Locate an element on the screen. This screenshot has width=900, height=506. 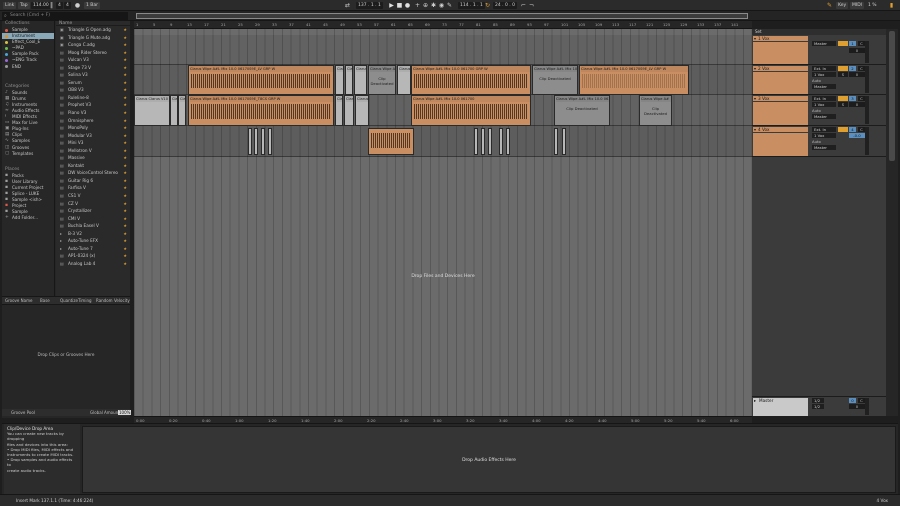
track-name: ▾ 2 Vox is located at coordinates (780, 68).